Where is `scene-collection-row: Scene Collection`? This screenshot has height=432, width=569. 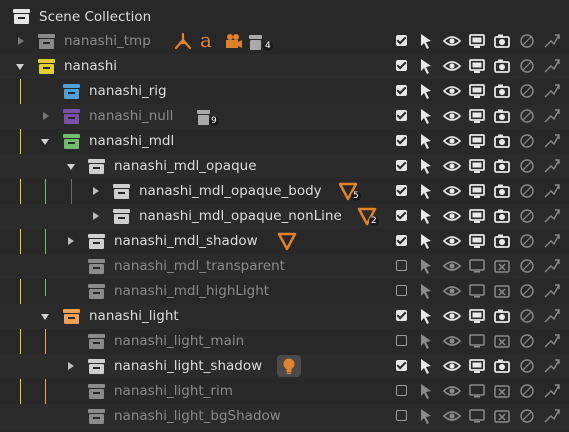
scene-collection-row: Scene Collection is located at coordinates (284, 16).